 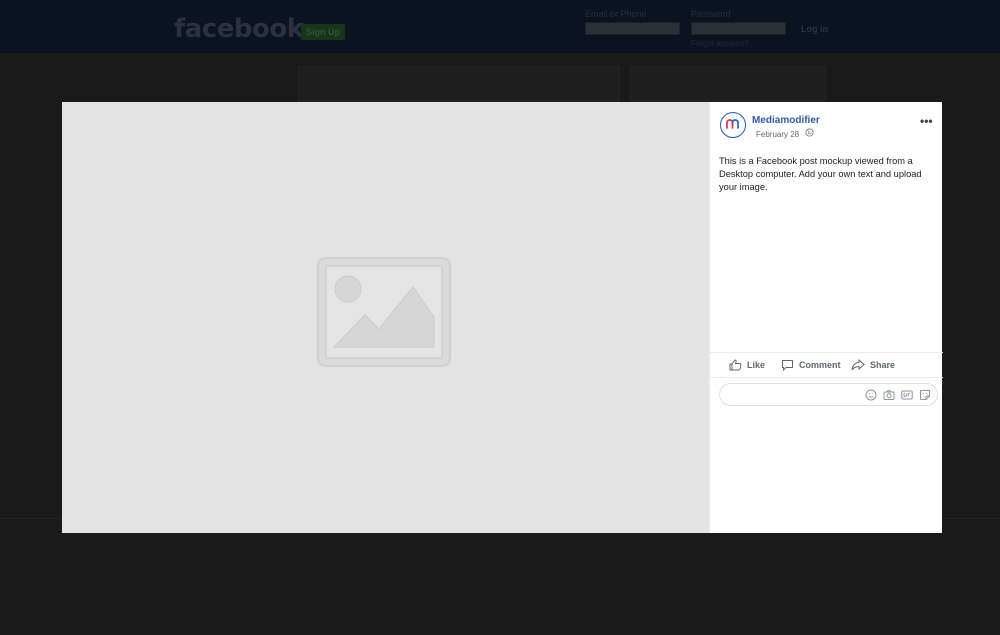 What do you see at coordinates (616, 14) in the screenshot?
I see `email-label: Email or Phone` at bounding box center [616, 14].